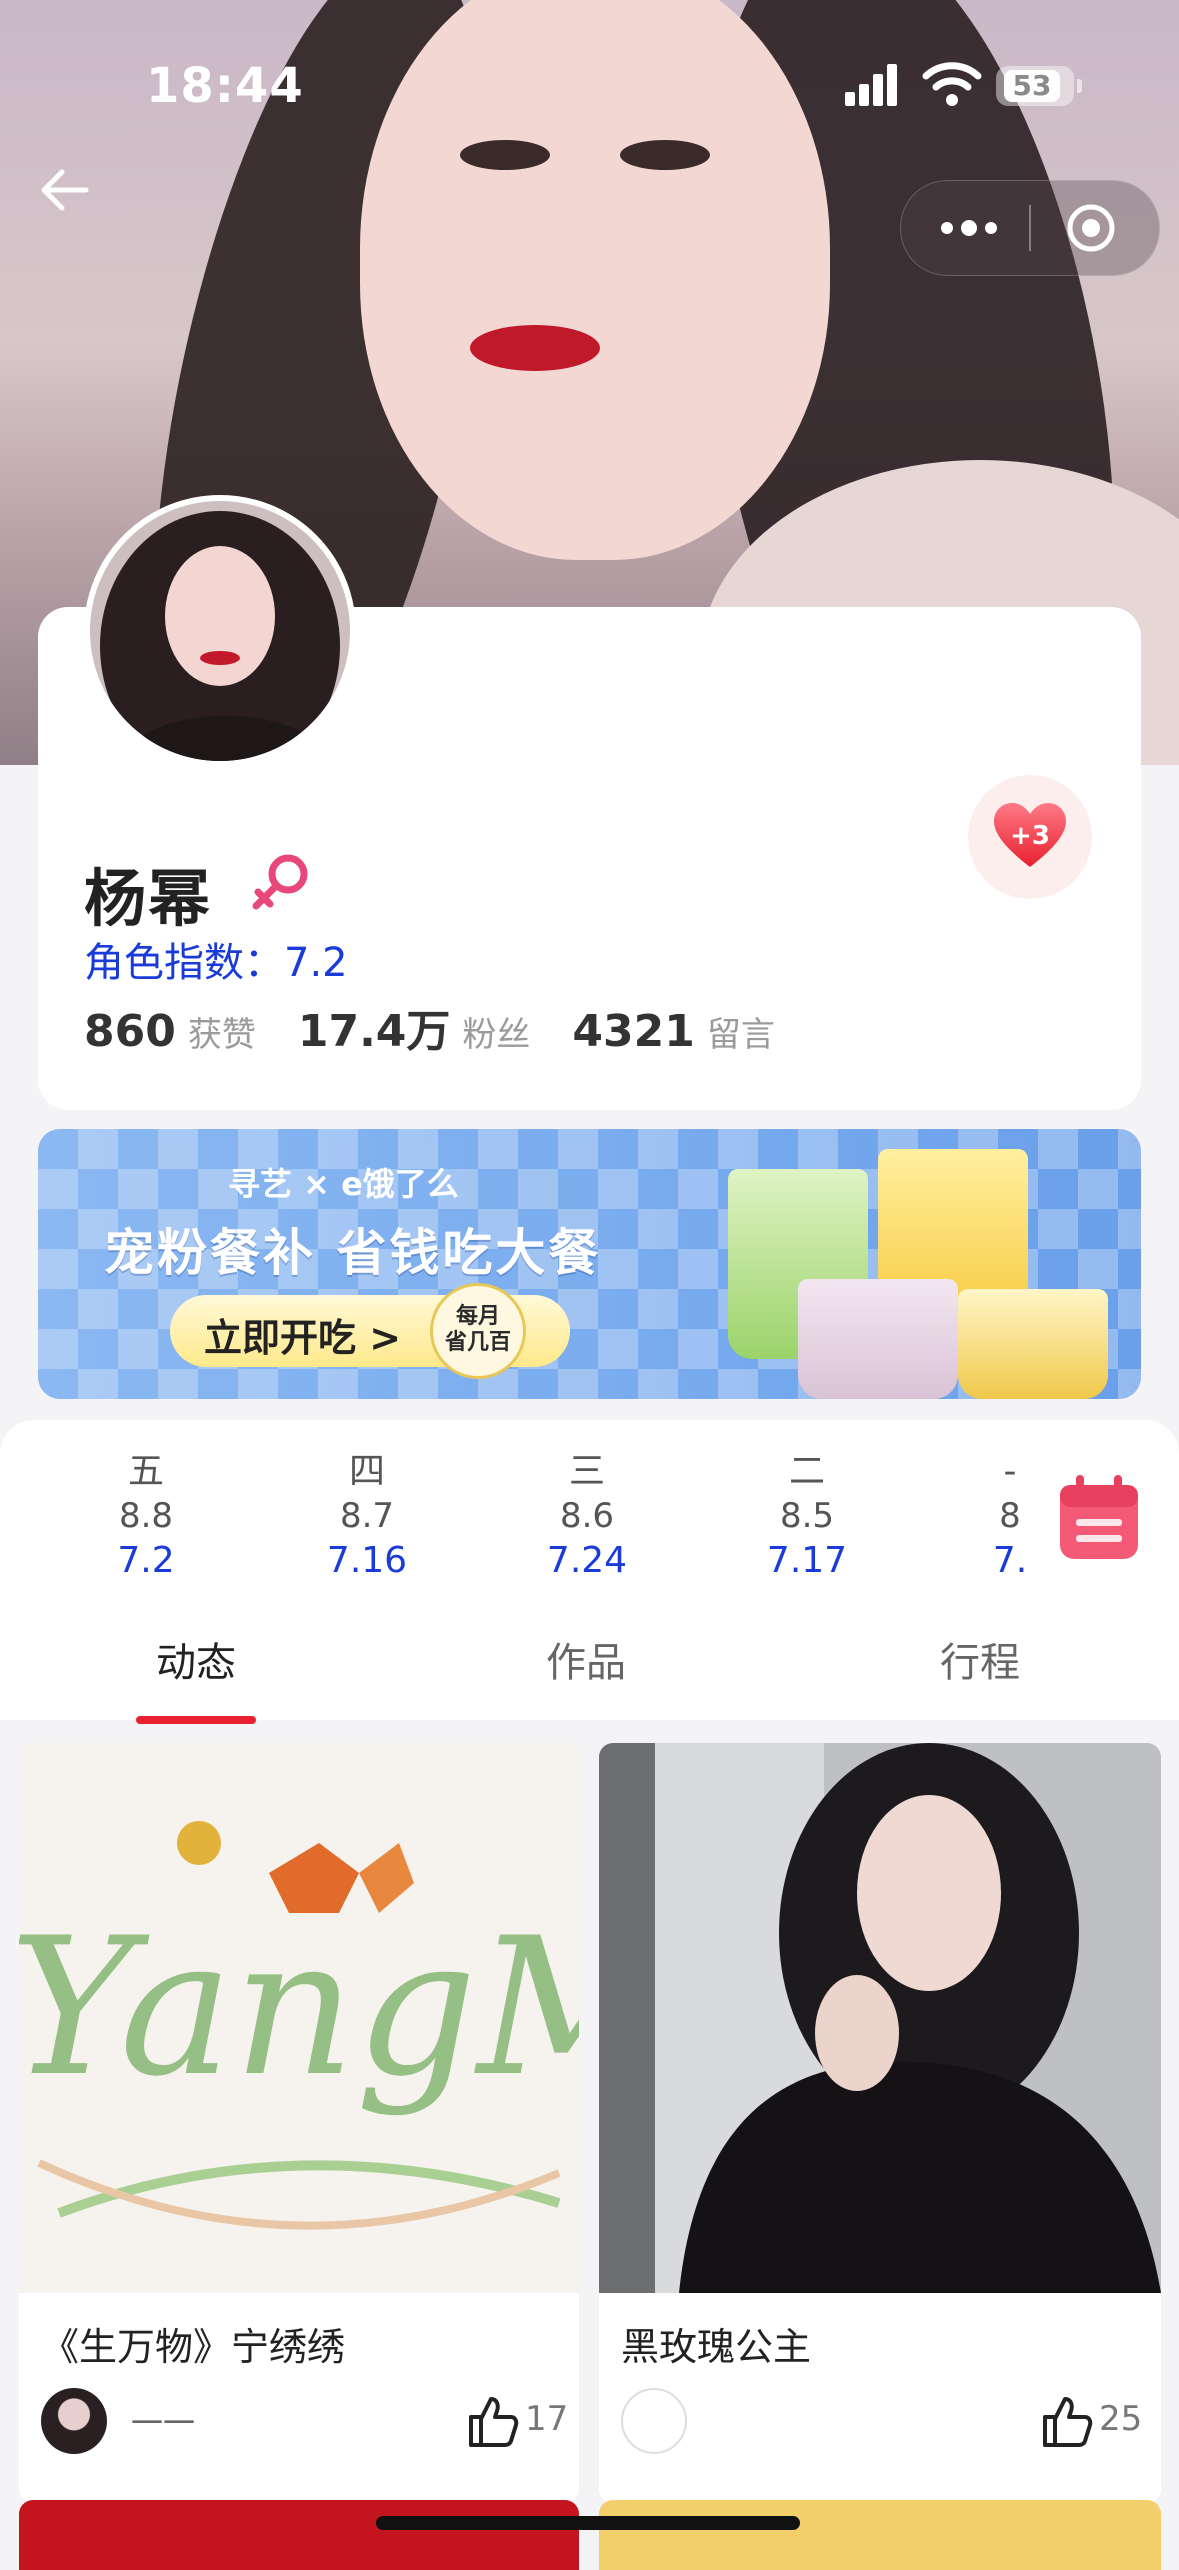 Image resolution: width=1179 pixels, height=2570 pixels. I want to click on like-count: 25, so click(1121, 2419).